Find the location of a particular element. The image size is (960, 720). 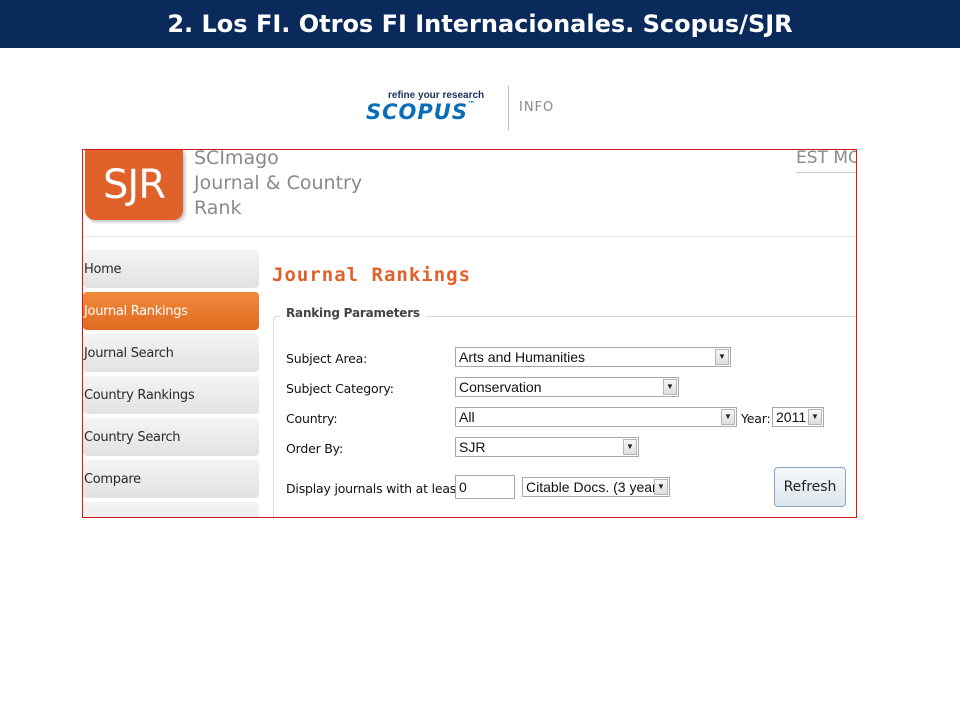

year-label: Year: is located at coordinates (756, 418).